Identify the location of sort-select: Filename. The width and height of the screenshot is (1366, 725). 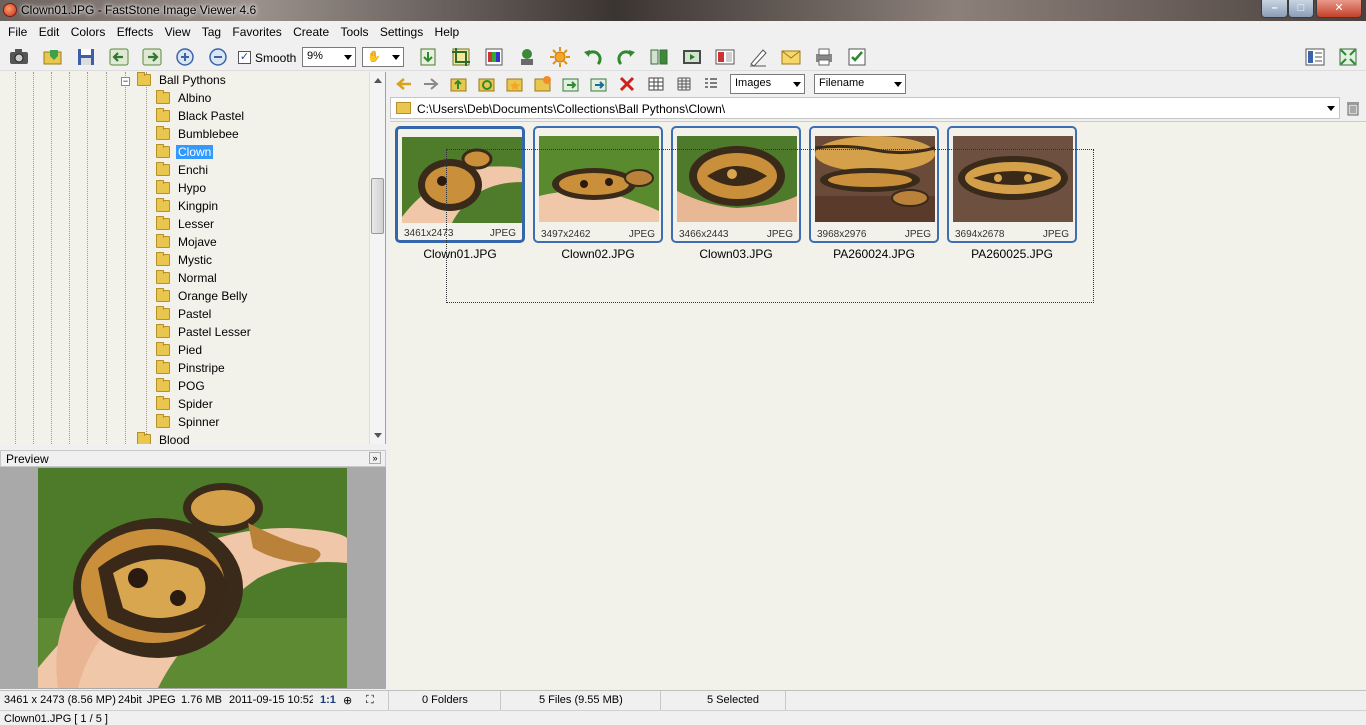
(860, 84).